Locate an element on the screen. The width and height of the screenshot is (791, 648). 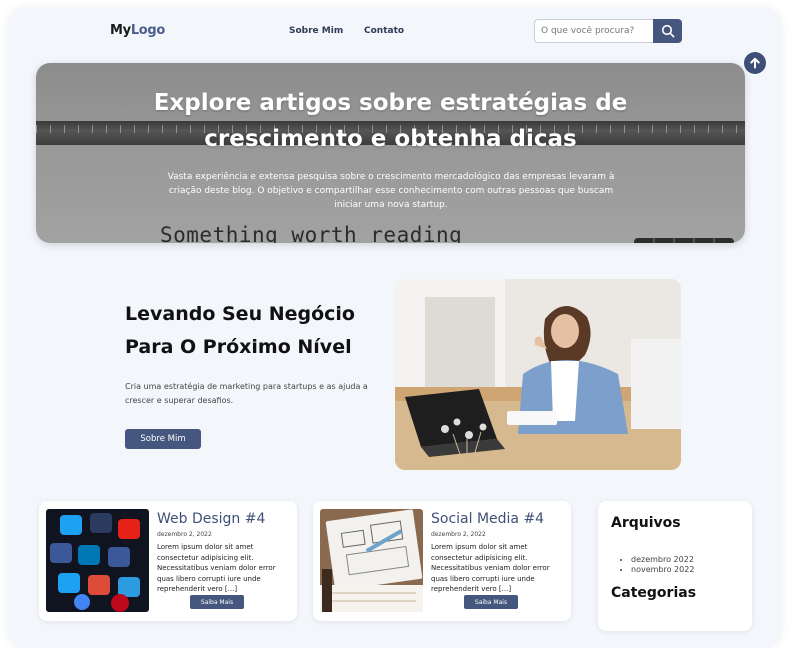
logo-main: My is located at coordinates (120, 30).